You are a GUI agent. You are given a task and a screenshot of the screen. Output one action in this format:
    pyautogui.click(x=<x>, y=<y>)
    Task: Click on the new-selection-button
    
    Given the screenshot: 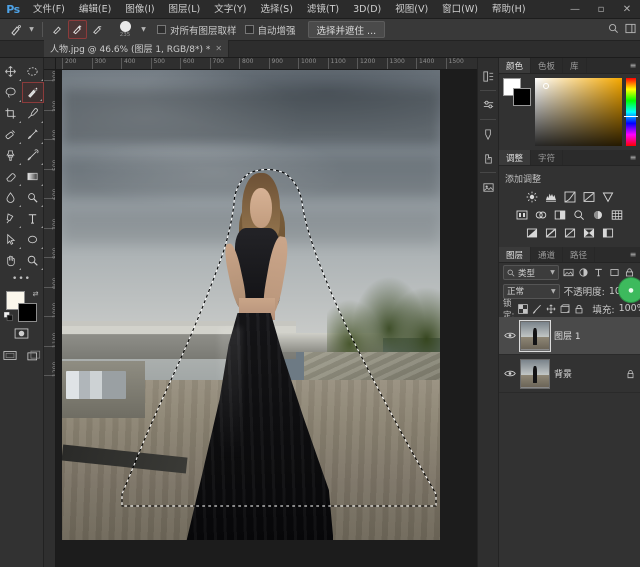 What is the action you would take?
    pyautogui.click(x=57, y=29)
    